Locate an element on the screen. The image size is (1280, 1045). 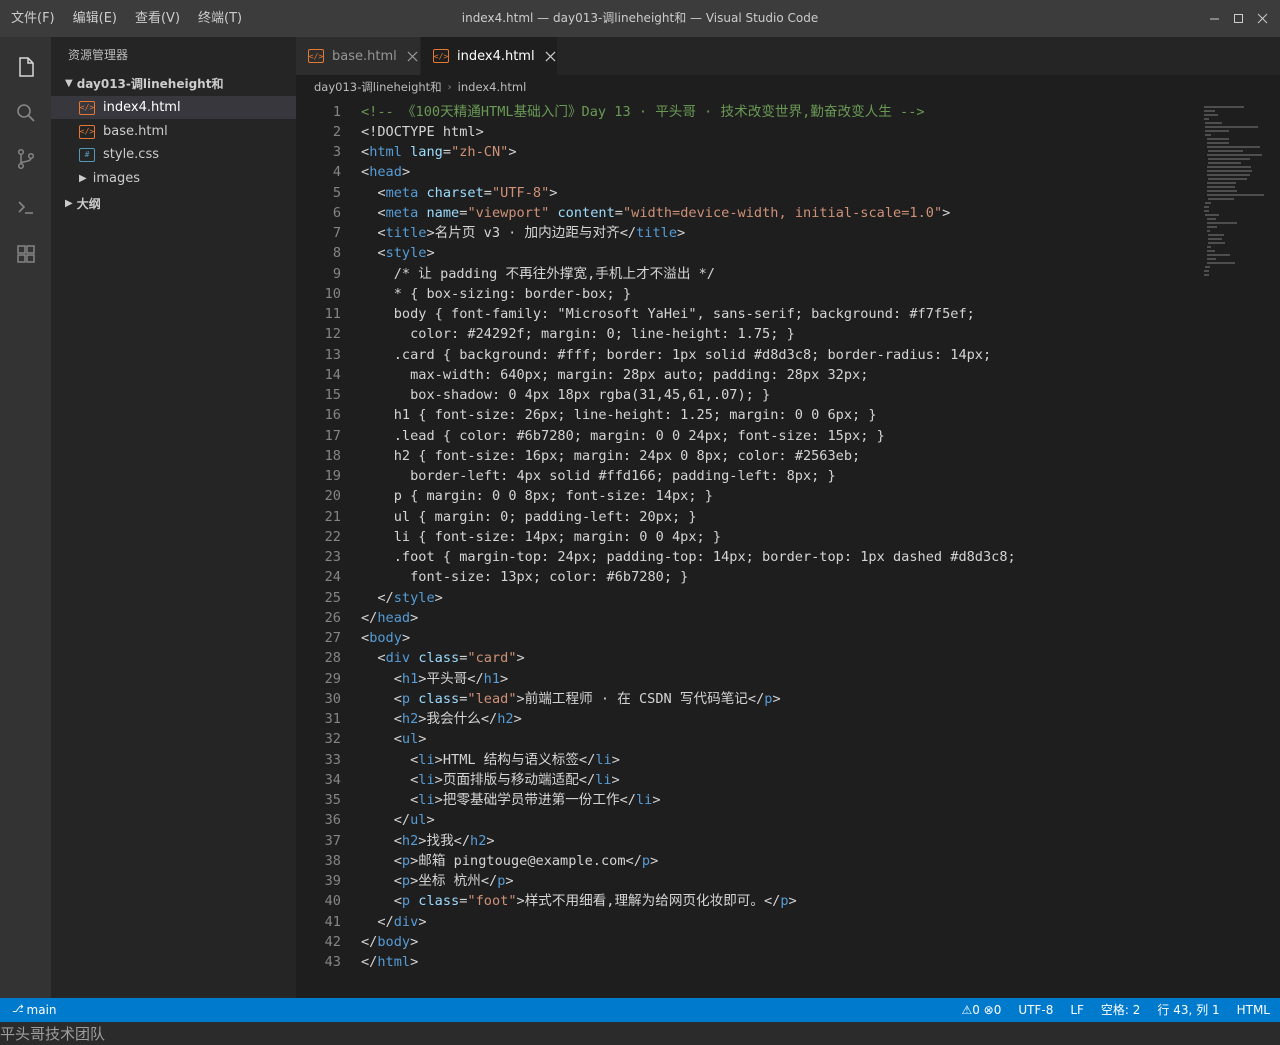
token-text: > is located at coordinates (406, 638).